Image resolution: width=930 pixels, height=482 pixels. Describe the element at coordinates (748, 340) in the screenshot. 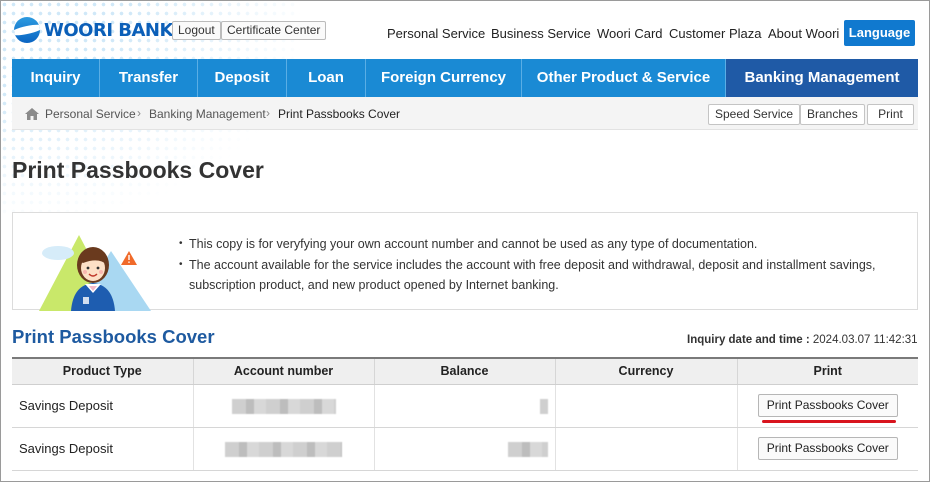

I see `inquiry-label: Inquiry date and time :` at that location.